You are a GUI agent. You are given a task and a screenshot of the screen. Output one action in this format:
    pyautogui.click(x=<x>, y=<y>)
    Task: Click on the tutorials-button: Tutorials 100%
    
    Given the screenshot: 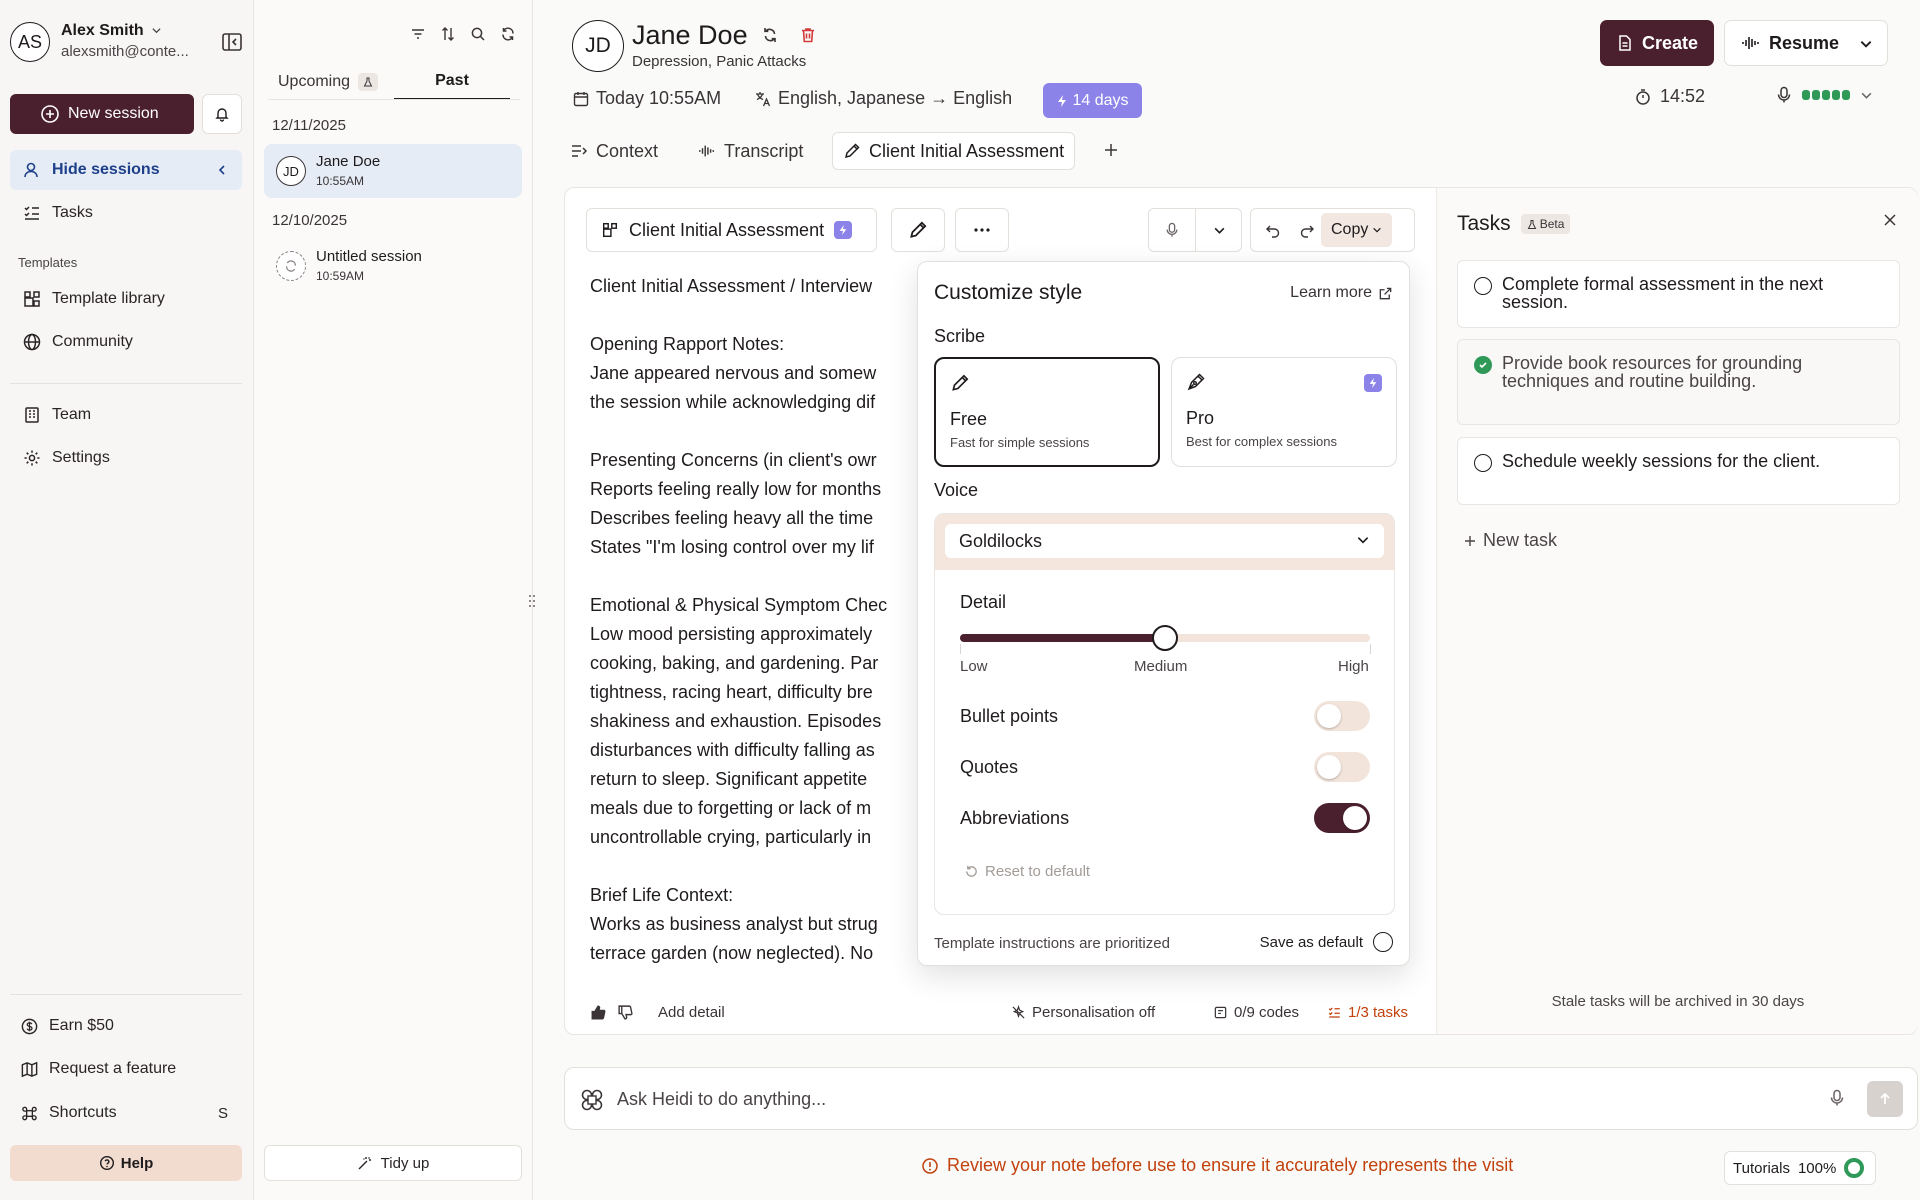 What is the action you would take?
    pyautogui.click(x=1800, y=1168)
    